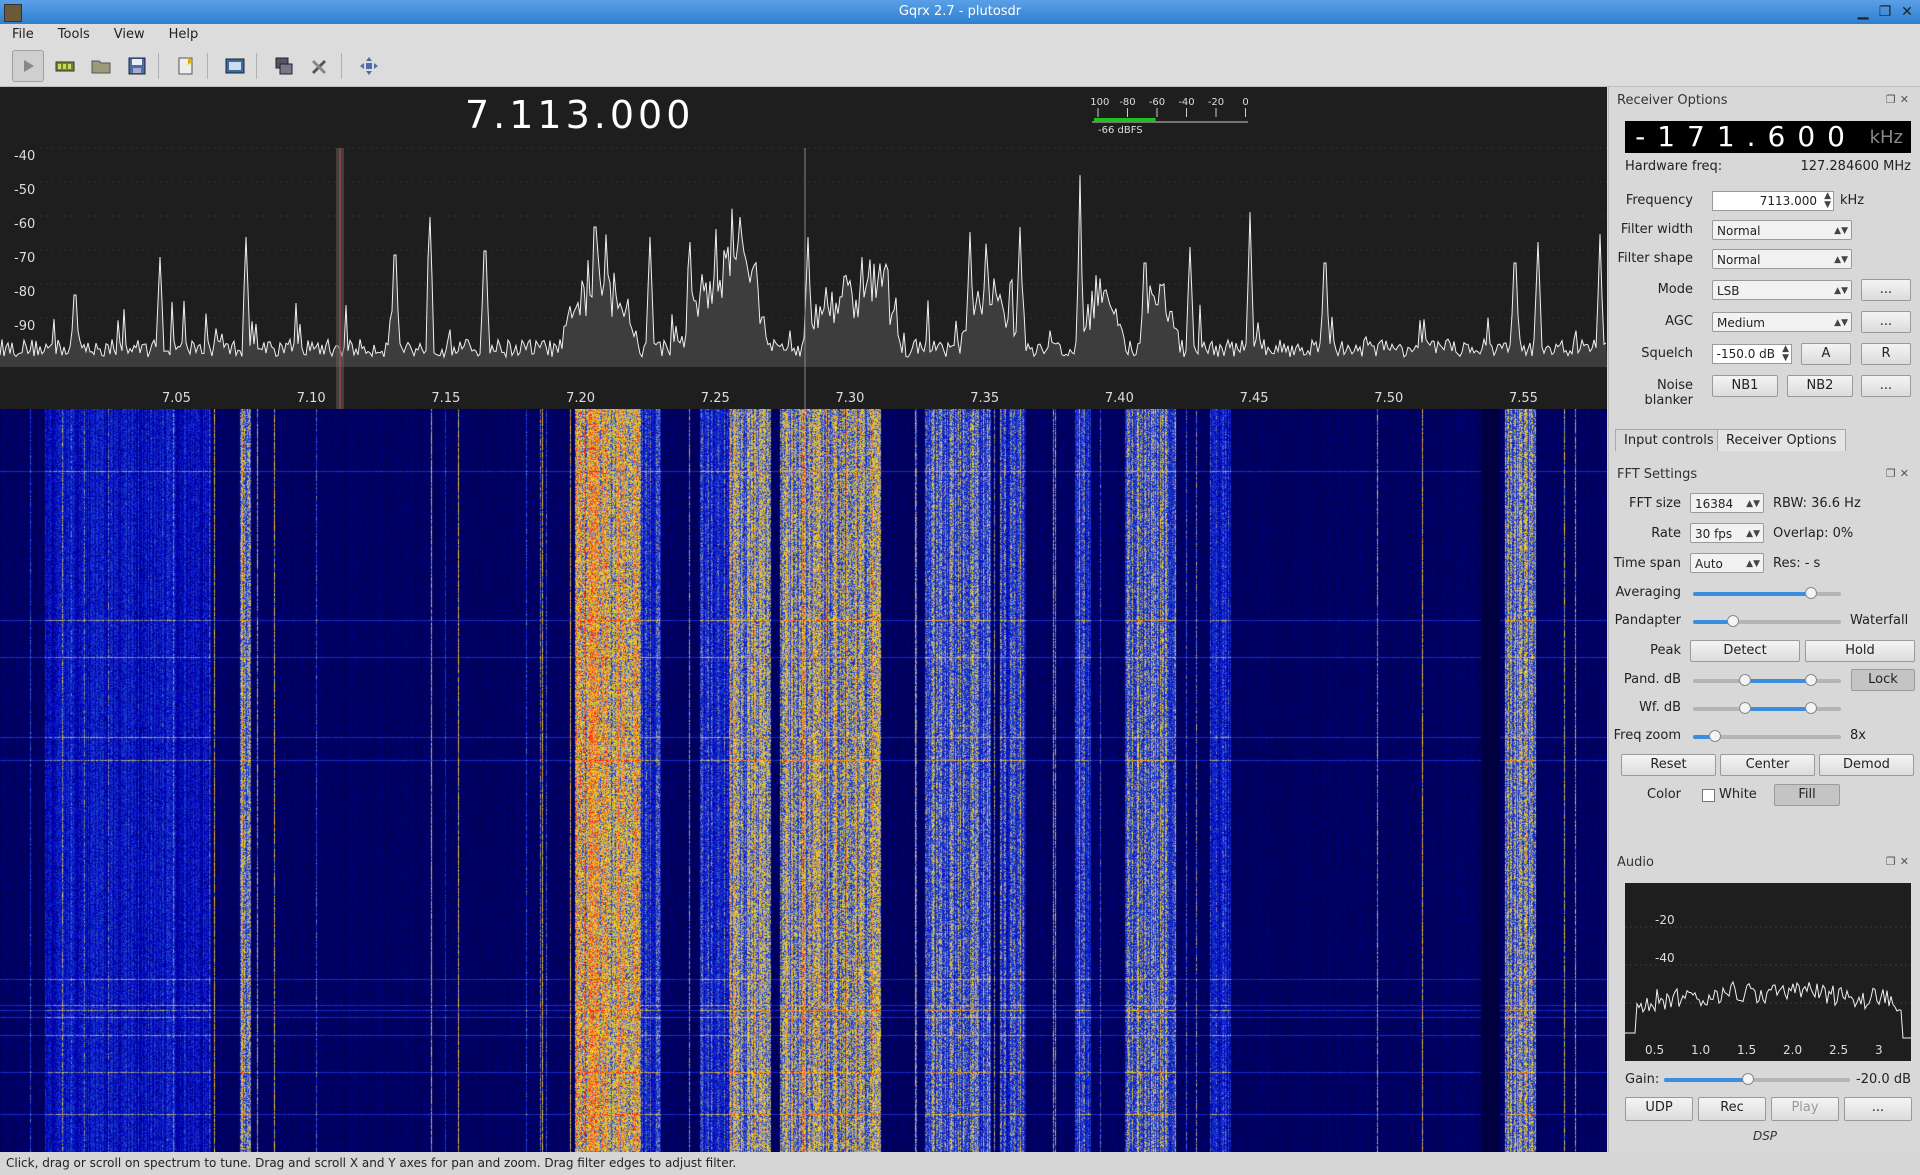 This screenshot has width=1920, height=1175. Describe the element at coordinates (186, 66) in the screenshot. I see `import-icon` at that location.